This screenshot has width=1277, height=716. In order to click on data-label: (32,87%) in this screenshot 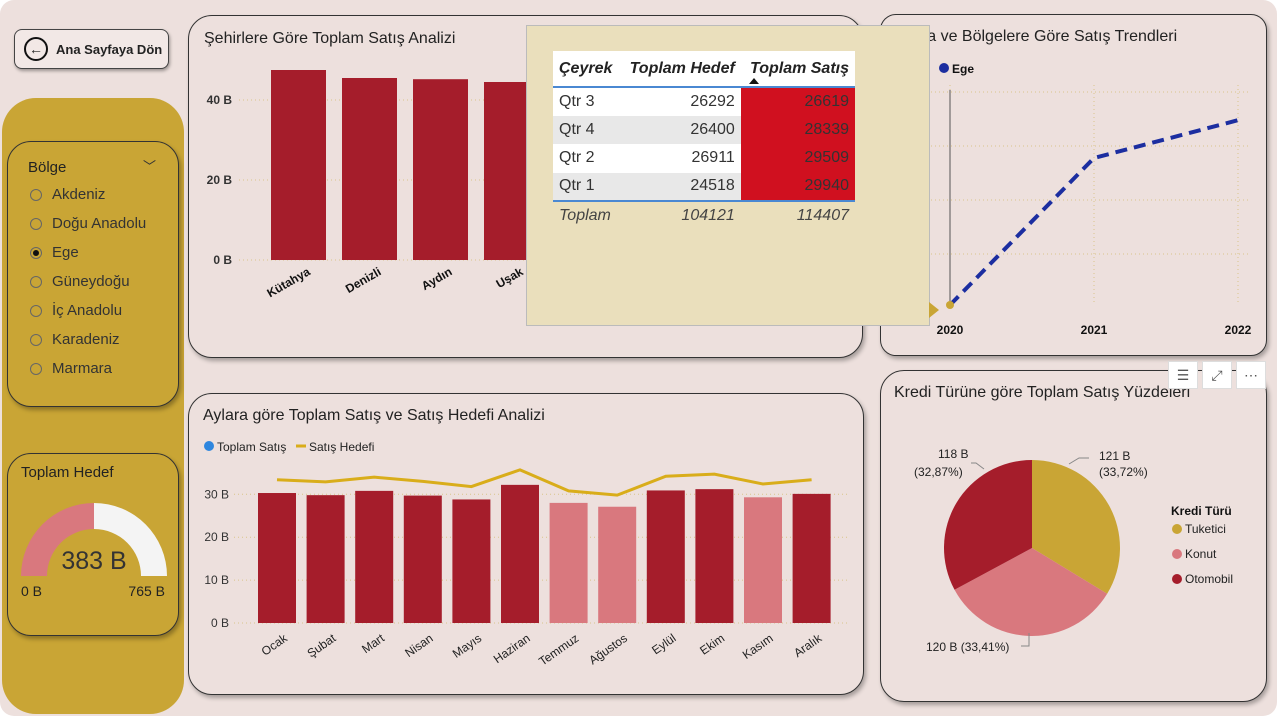, I will do `click(938, 472)`.